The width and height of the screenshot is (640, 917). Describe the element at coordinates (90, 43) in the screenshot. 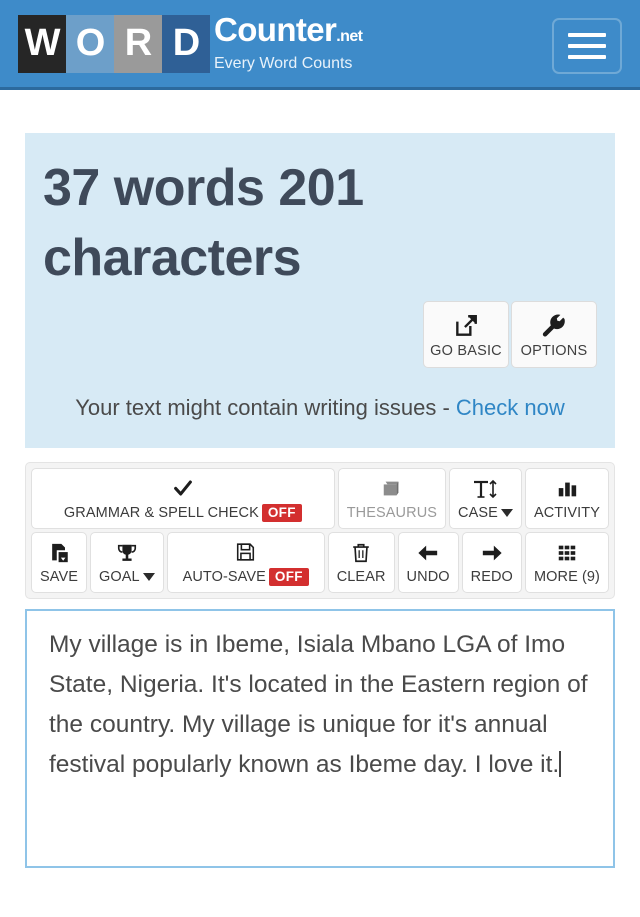

I see `logo-tile-o: O` at that location.